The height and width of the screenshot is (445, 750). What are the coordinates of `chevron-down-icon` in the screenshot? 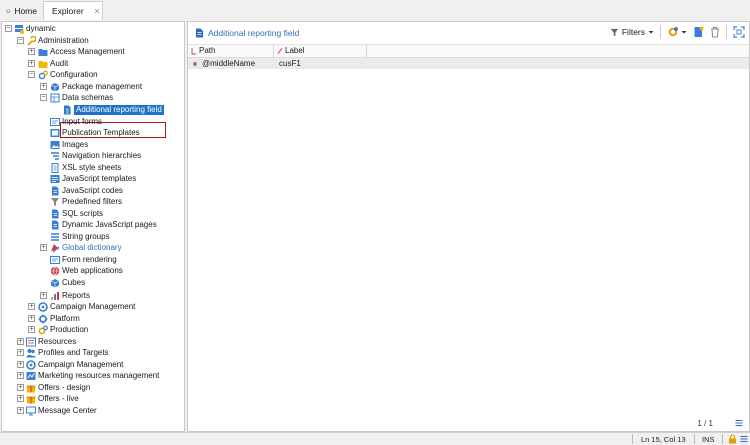 It's located at (651, 32).